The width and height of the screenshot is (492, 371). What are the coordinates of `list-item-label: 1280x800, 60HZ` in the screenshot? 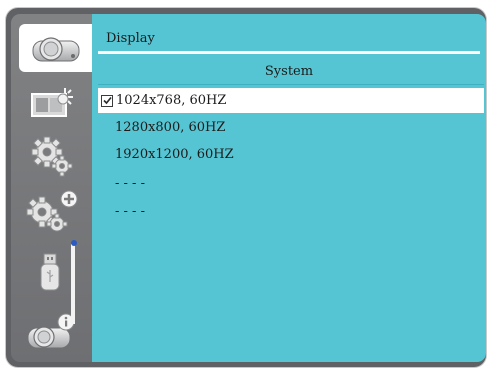 It's located at (170, 127).